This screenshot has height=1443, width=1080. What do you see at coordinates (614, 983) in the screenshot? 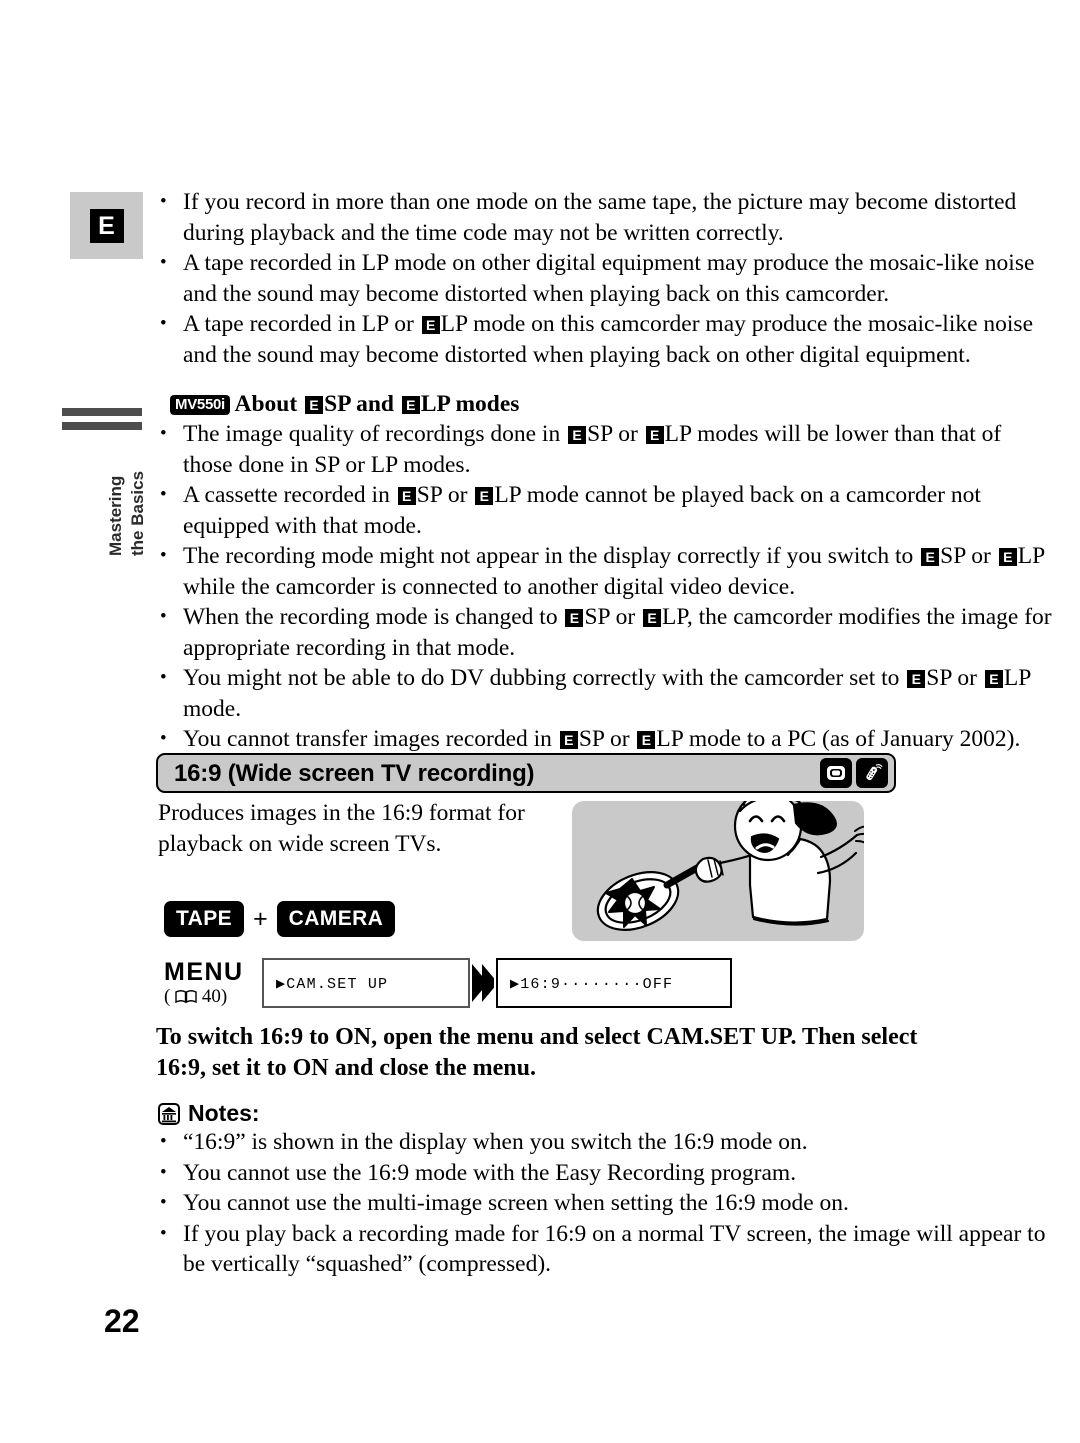
I see `menu-step-2: ▶16:9········OFF` at bounding box center [614, 983].